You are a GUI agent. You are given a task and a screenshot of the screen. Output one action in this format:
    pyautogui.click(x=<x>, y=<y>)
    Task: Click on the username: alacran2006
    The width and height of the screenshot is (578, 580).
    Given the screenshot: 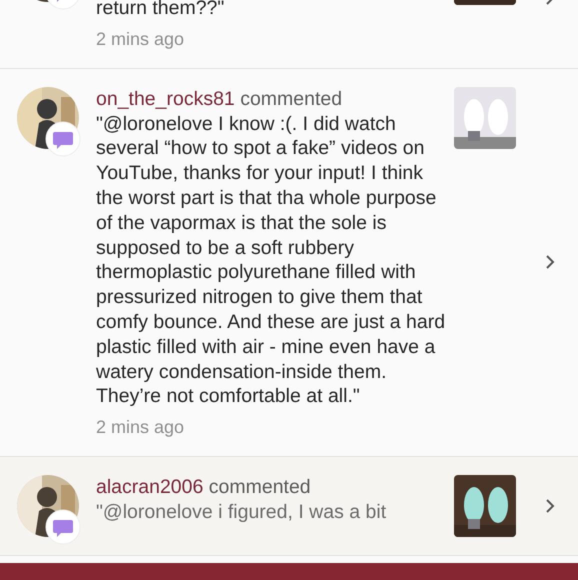 What is the action you would take?
    pyautogui.click(x=150, y=487)
    